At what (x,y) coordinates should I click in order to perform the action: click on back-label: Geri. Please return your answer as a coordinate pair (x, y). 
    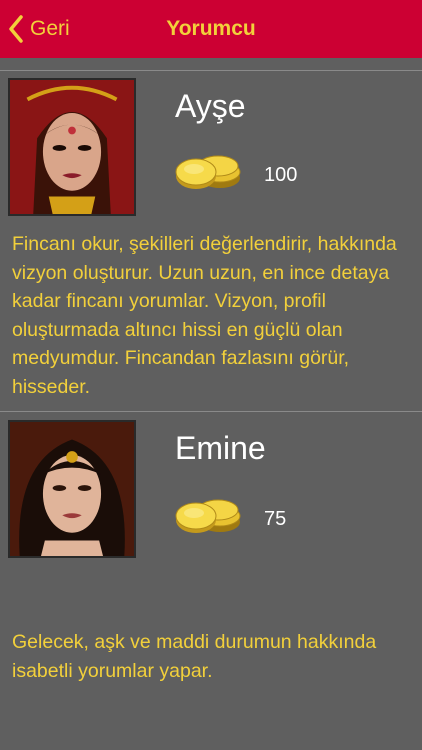
    Looking at the image, I should click on (50, 28).